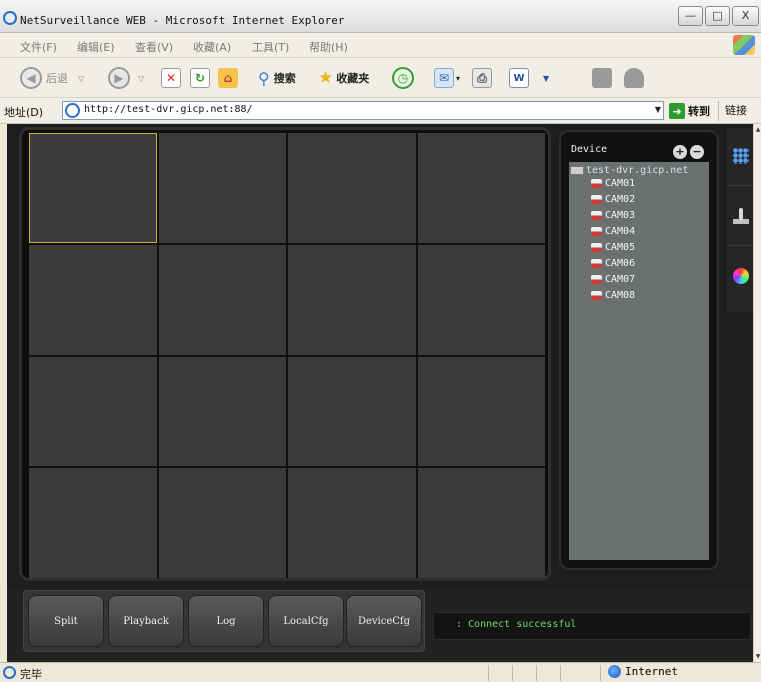  I want to click on forward-button: ▶ ▽, so click(126, 78).